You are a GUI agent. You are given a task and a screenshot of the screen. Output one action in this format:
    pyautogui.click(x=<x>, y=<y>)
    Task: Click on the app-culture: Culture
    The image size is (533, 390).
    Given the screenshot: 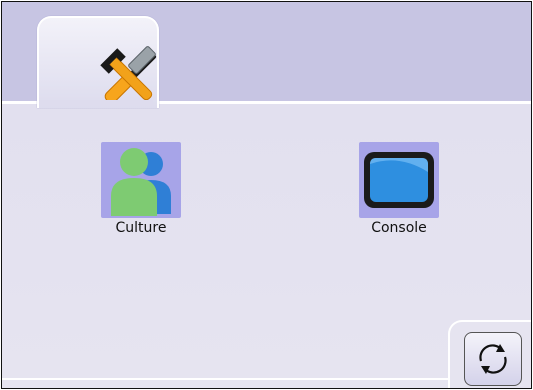 What is the action you would take?
    pyautogui.click(x=141, y=189)
    